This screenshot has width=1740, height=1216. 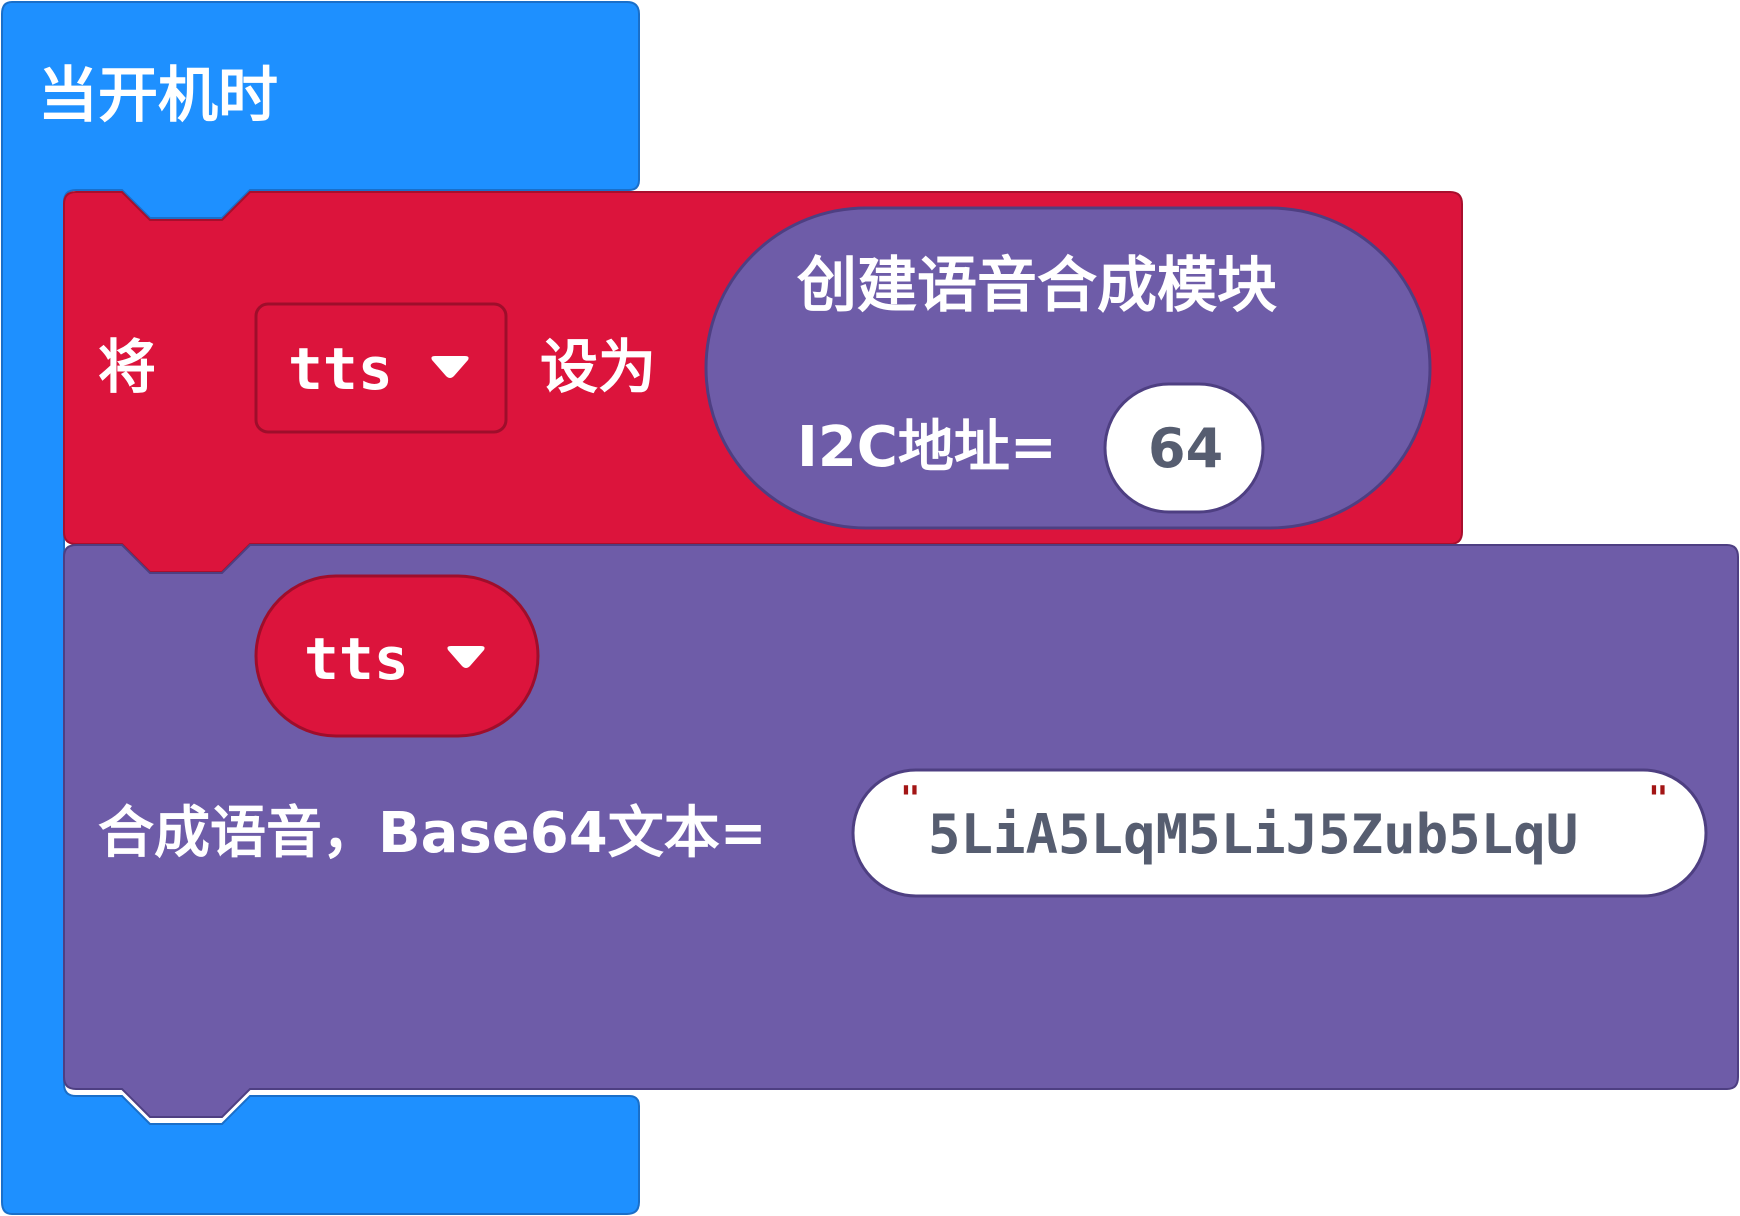 What do you see at coordinates (927, 447) in the screenshot?
I see `i2c-address-label: I2C地址=` at bounding box center [927, 447].